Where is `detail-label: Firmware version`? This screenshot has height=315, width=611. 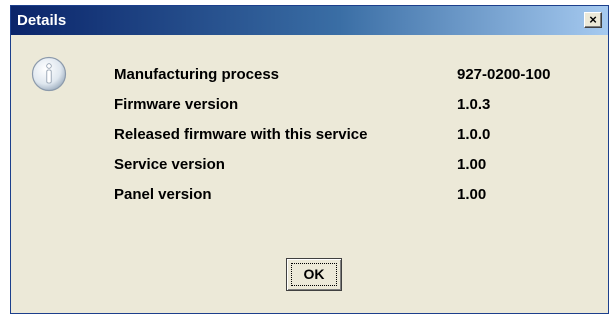
detail-label: Firmware version is located at coordinates (176, 104).